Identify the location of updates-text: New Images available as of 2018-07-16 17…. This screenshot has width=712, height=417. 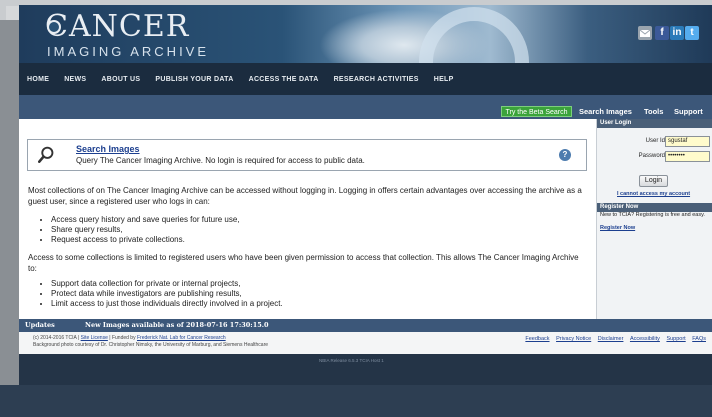
(177, 325).